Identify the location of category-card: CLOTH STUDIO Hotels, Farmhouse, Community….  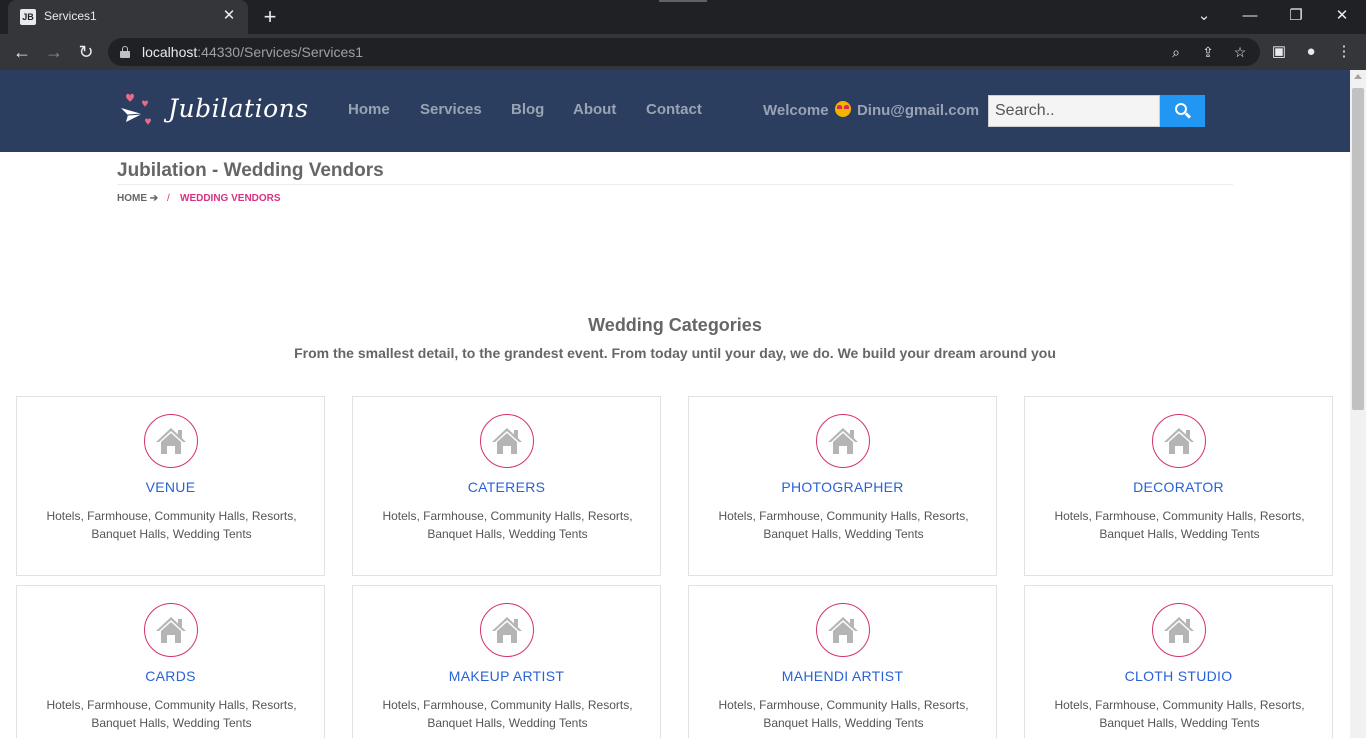
(1178, 661).